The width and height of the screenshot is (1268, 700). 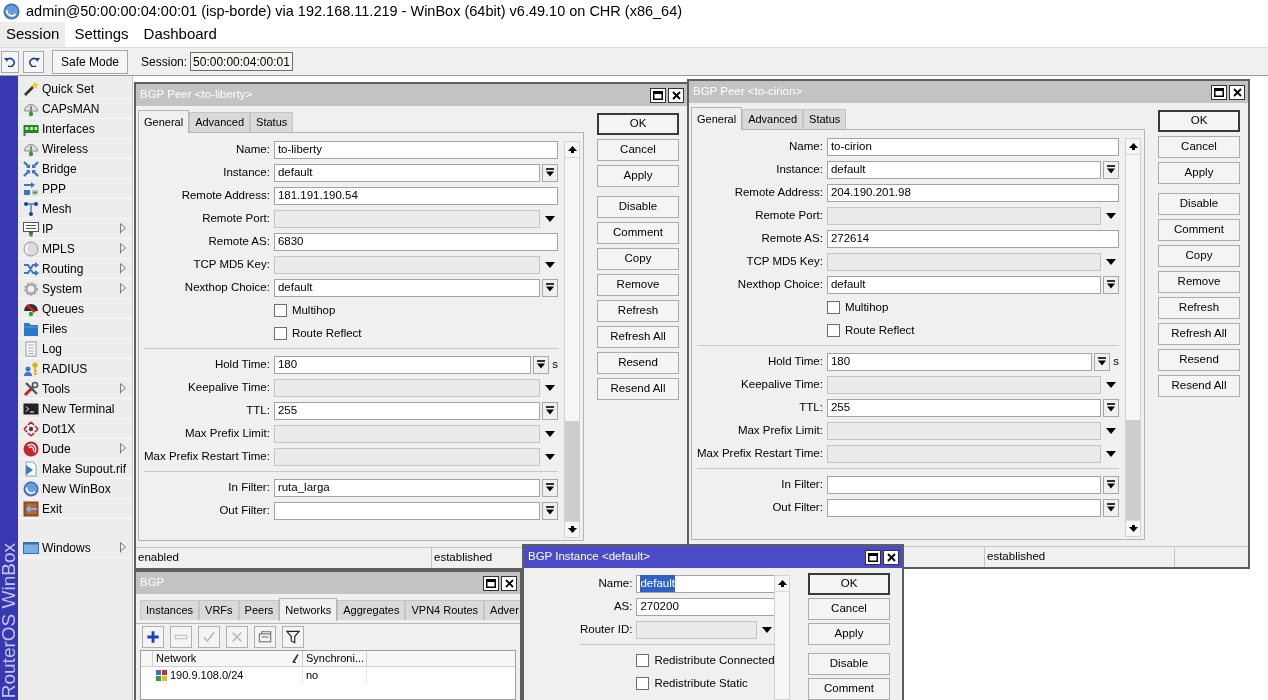 What do you see at coordinates (75, 229) in the screenshot?
I see `sidebar-item: IP` at bounding box center [75, 229].